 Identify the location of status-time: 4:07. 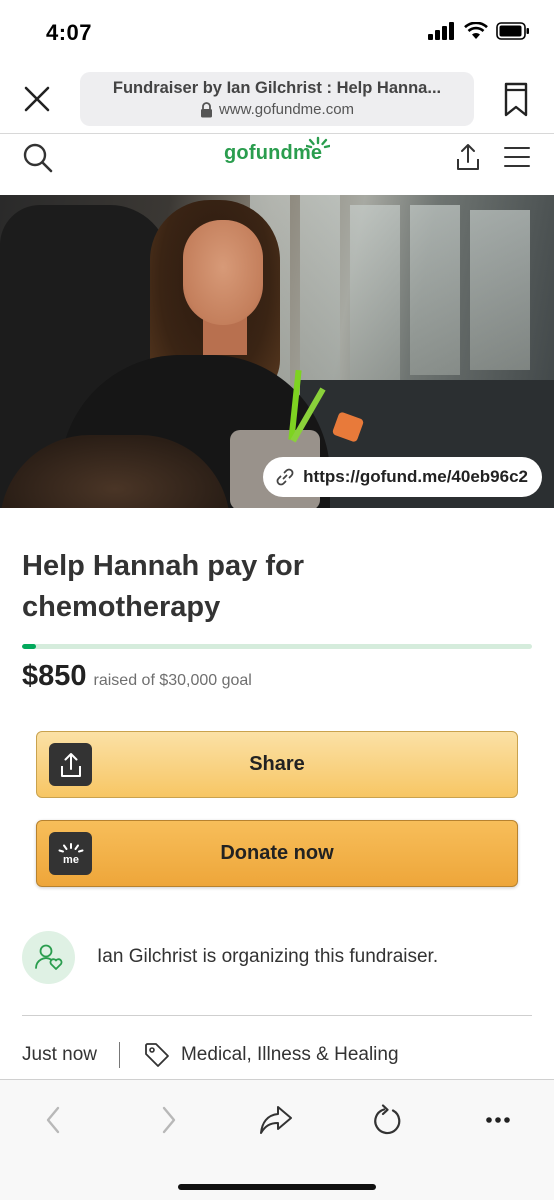
(69, 32).